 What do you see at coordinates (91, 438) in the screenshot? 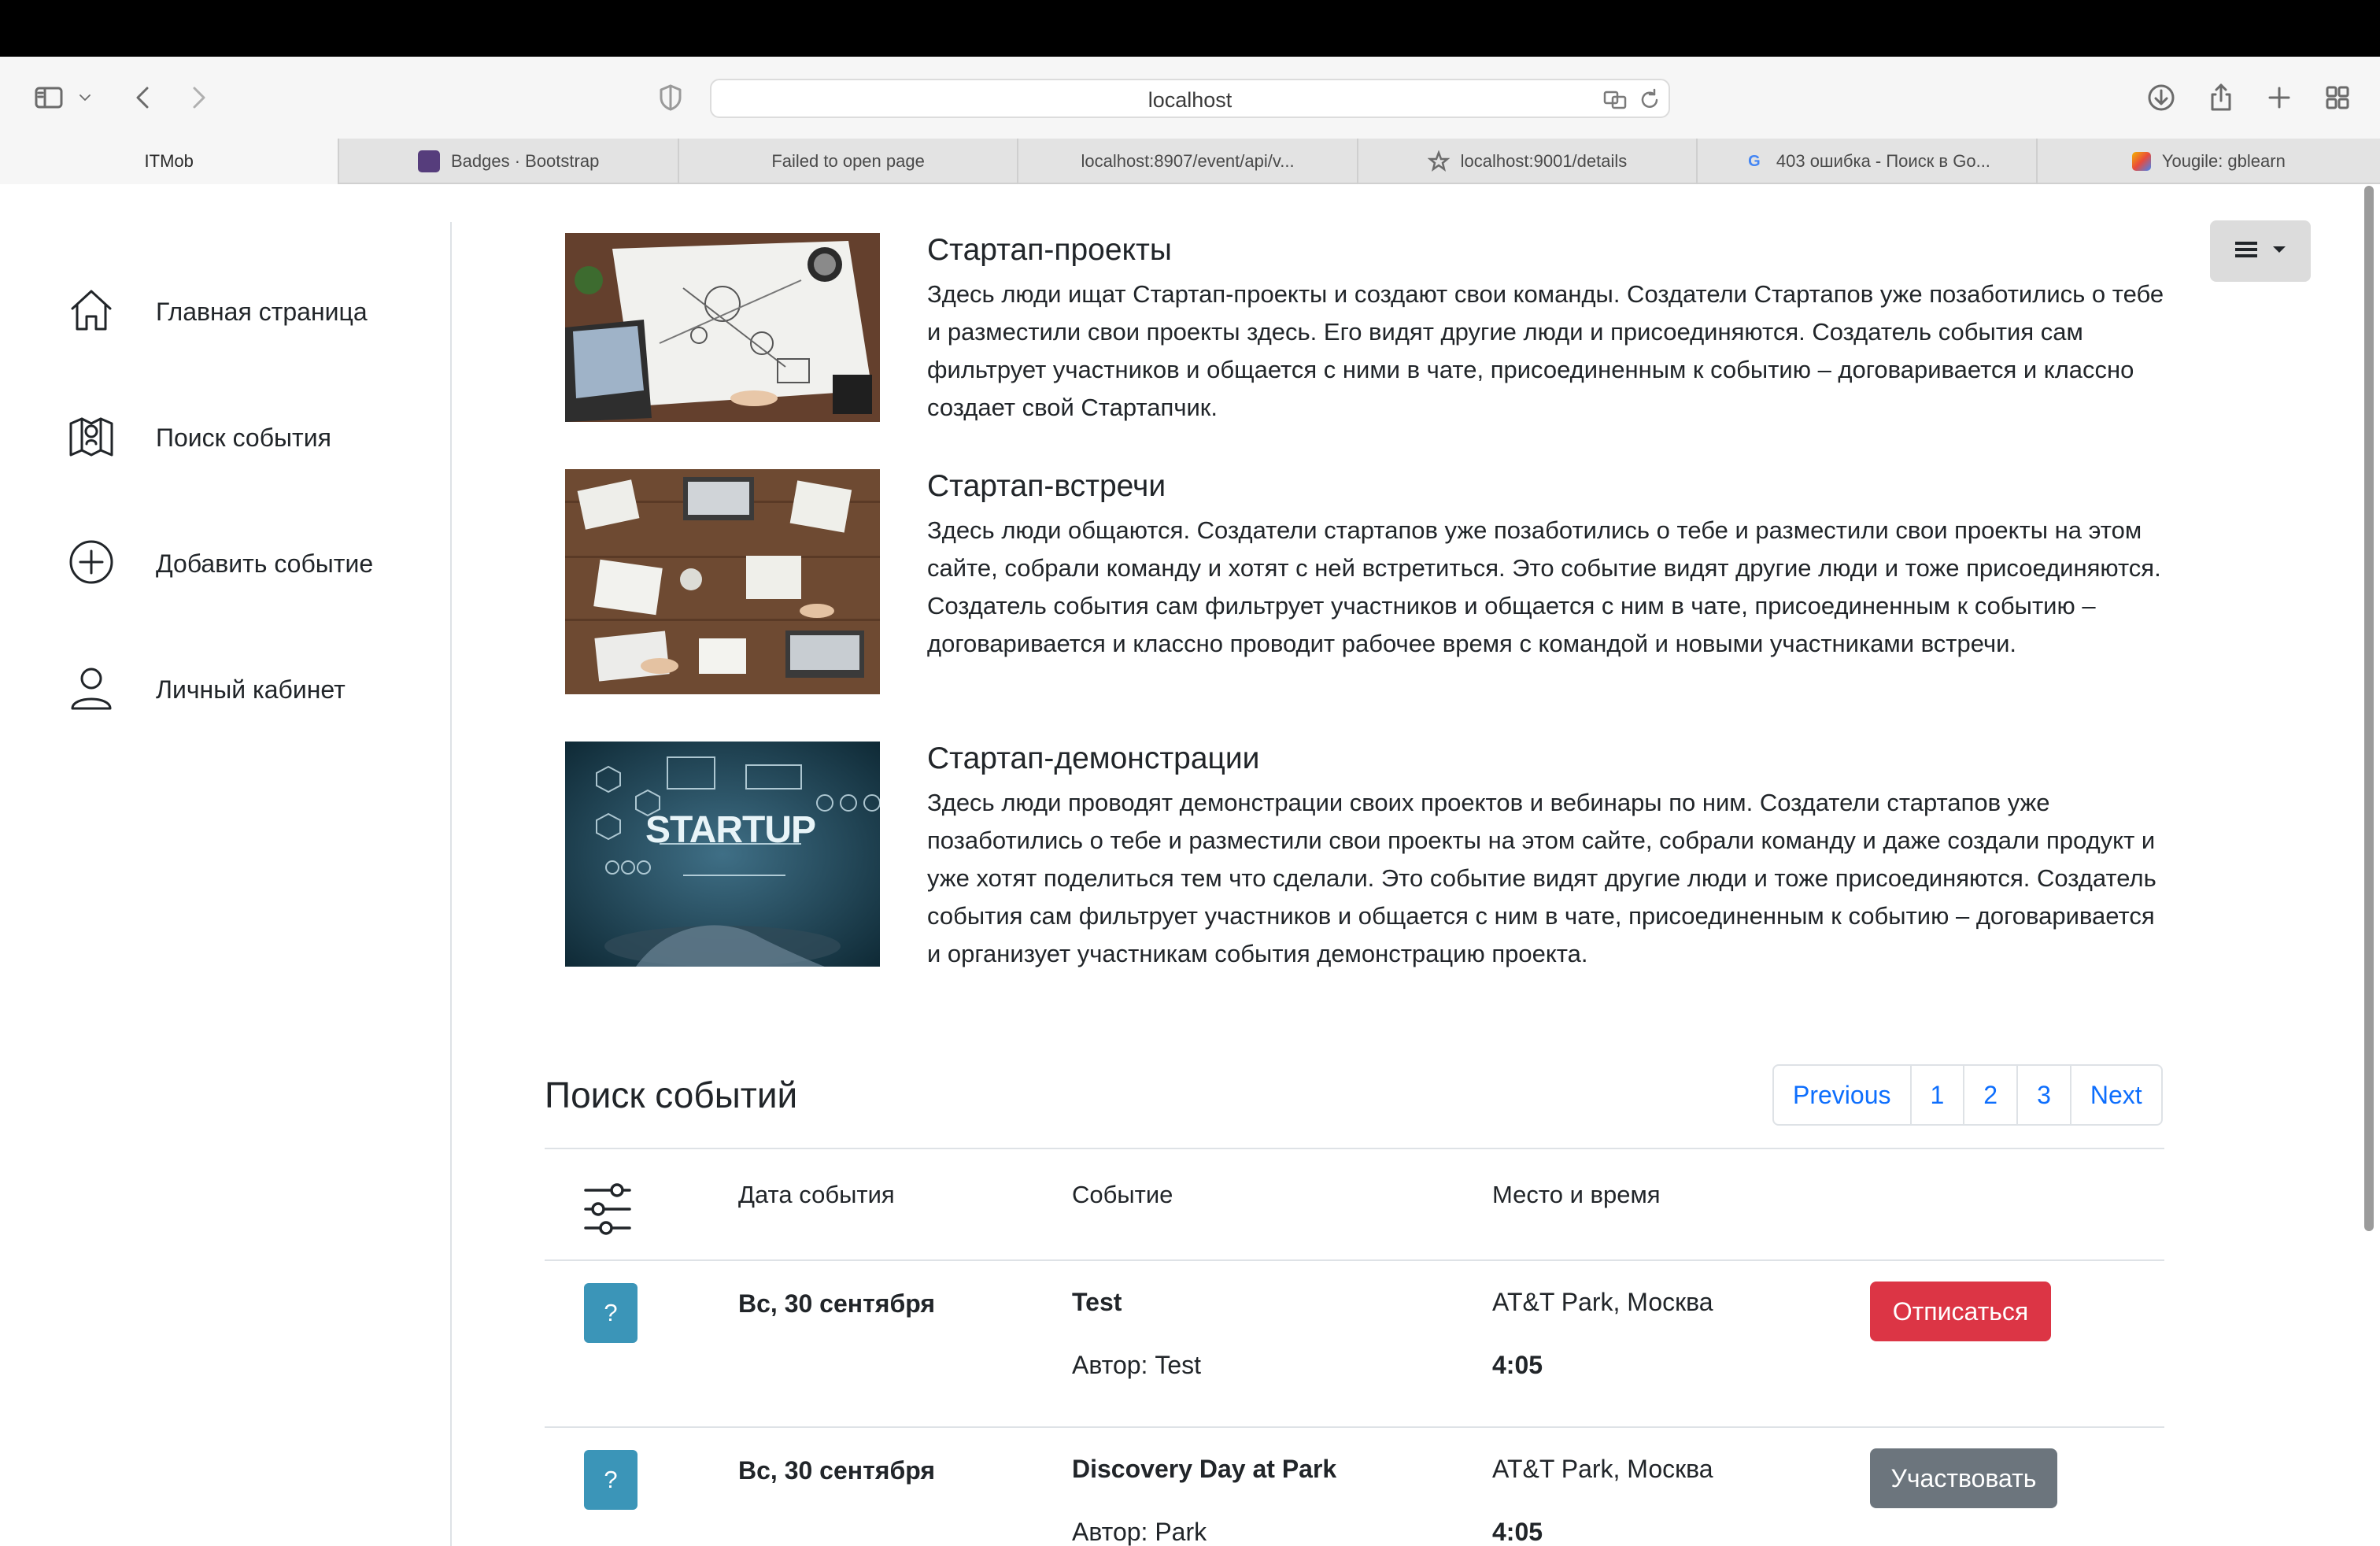
I see `map-search-icon` at bounding box center [91, 438].